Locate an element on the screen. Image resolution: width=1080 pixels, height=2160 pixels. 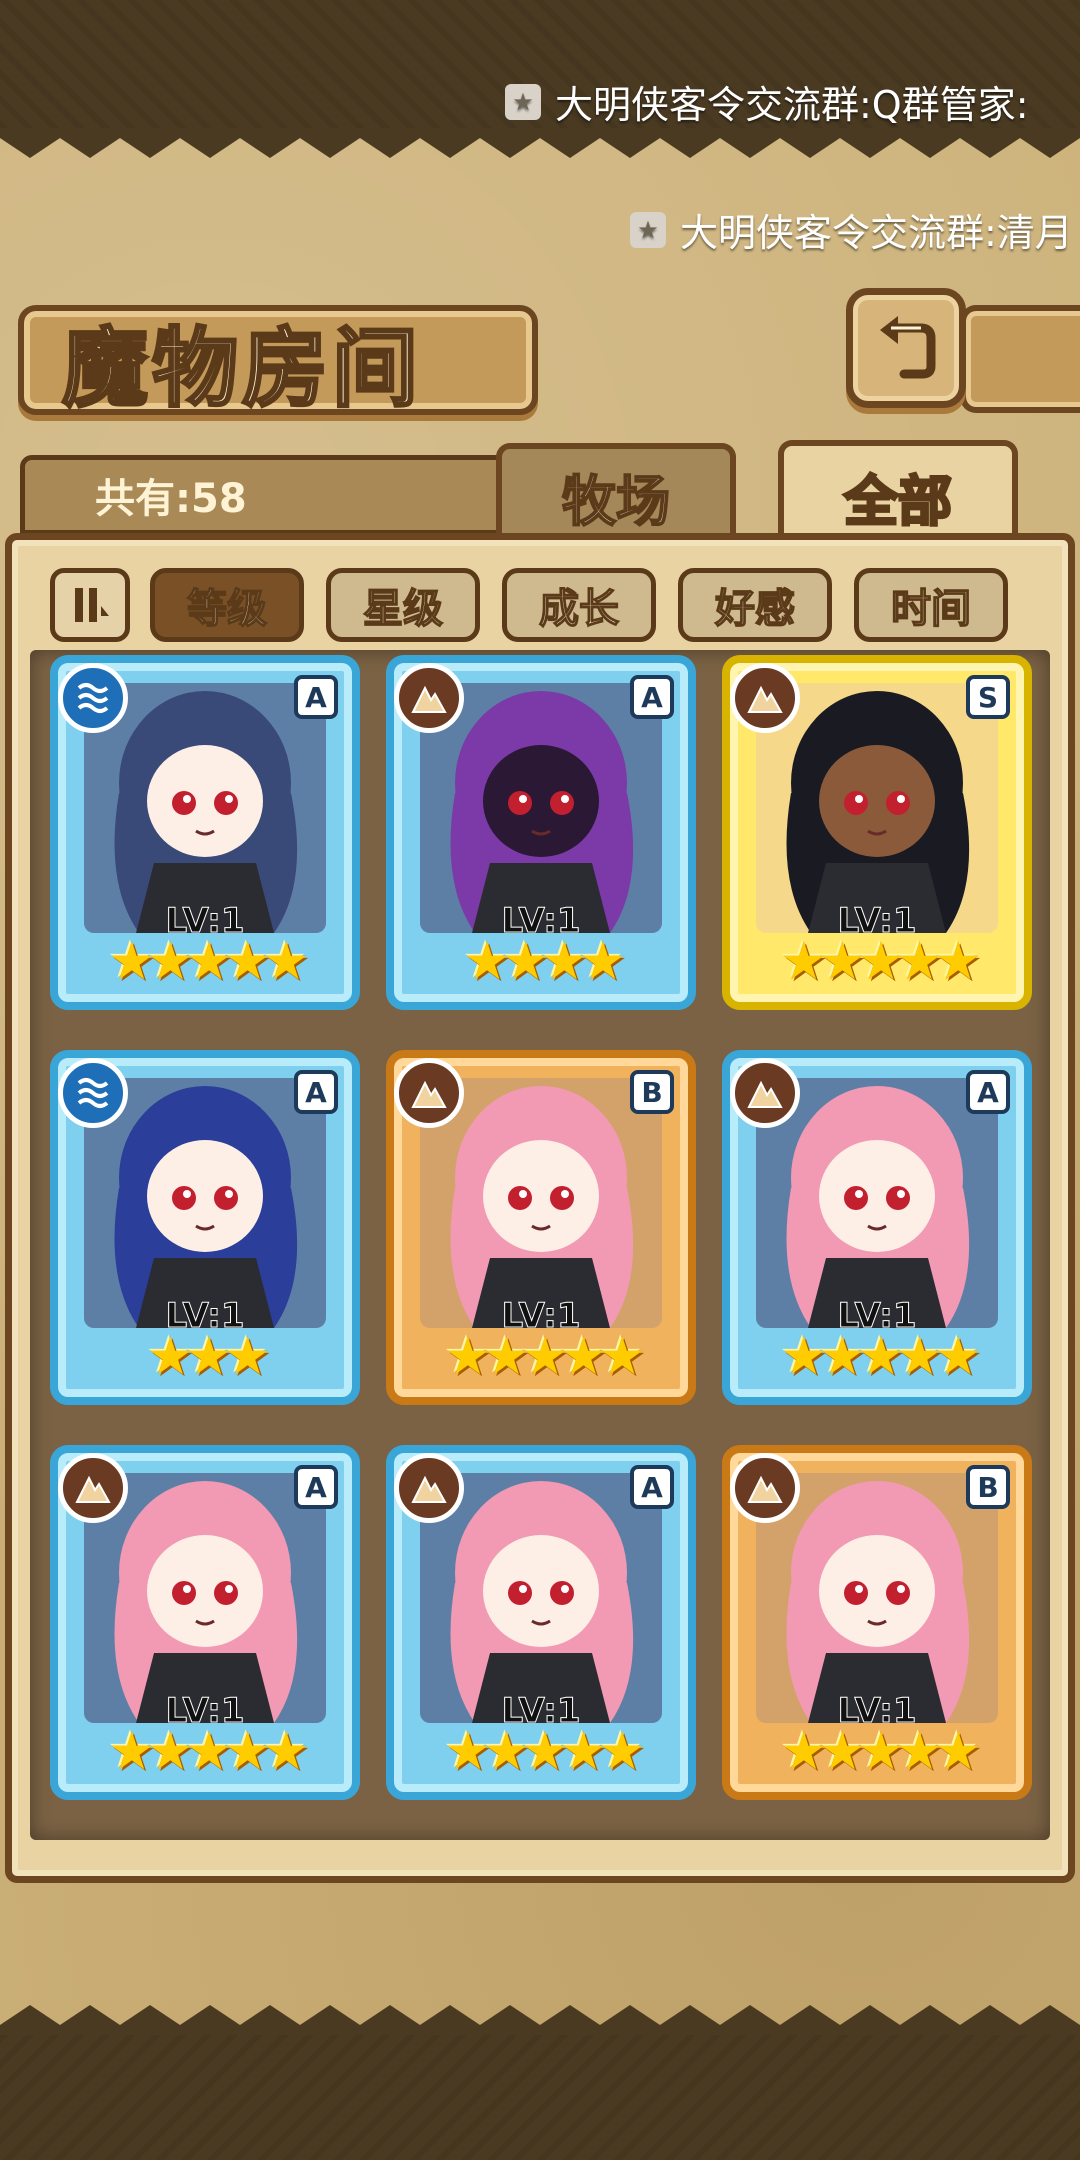
monster-card-2: A LV:1 ★★★★ is located at coordinates (541, 832).